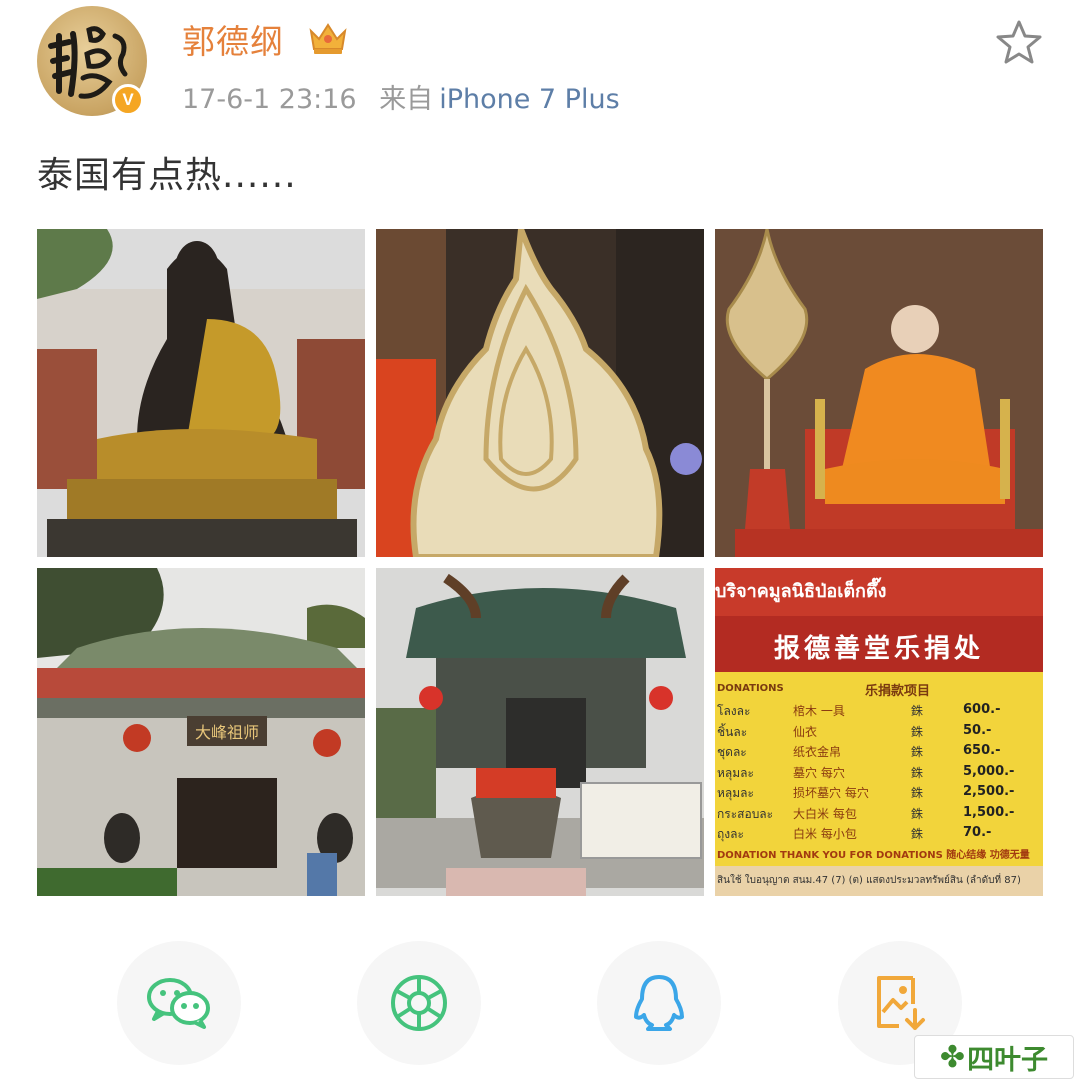 This screenshot has height=1083, width=1080. What do you see at coordinates (529, 99) in the screenshot?
I see `device-link: iPhone 7 Plus` at bounding box center [529, 99].